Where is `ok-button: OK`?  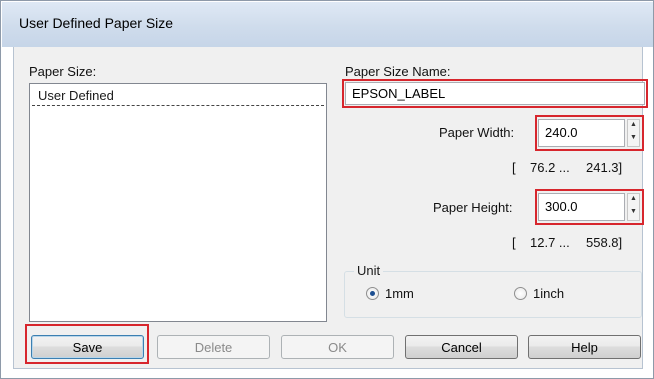
ok-button: OK is located at coordinates (337, 347).